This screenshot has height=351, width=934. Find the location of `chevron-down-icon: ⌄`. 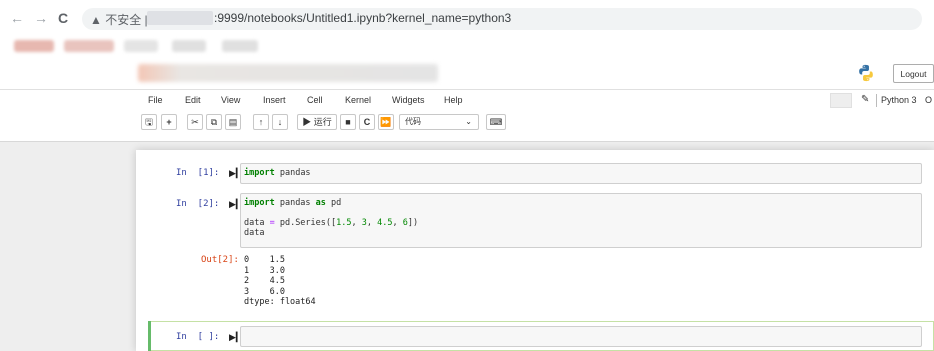

chevron-down-icon: ⌄ is located at coordinates (468, 121).